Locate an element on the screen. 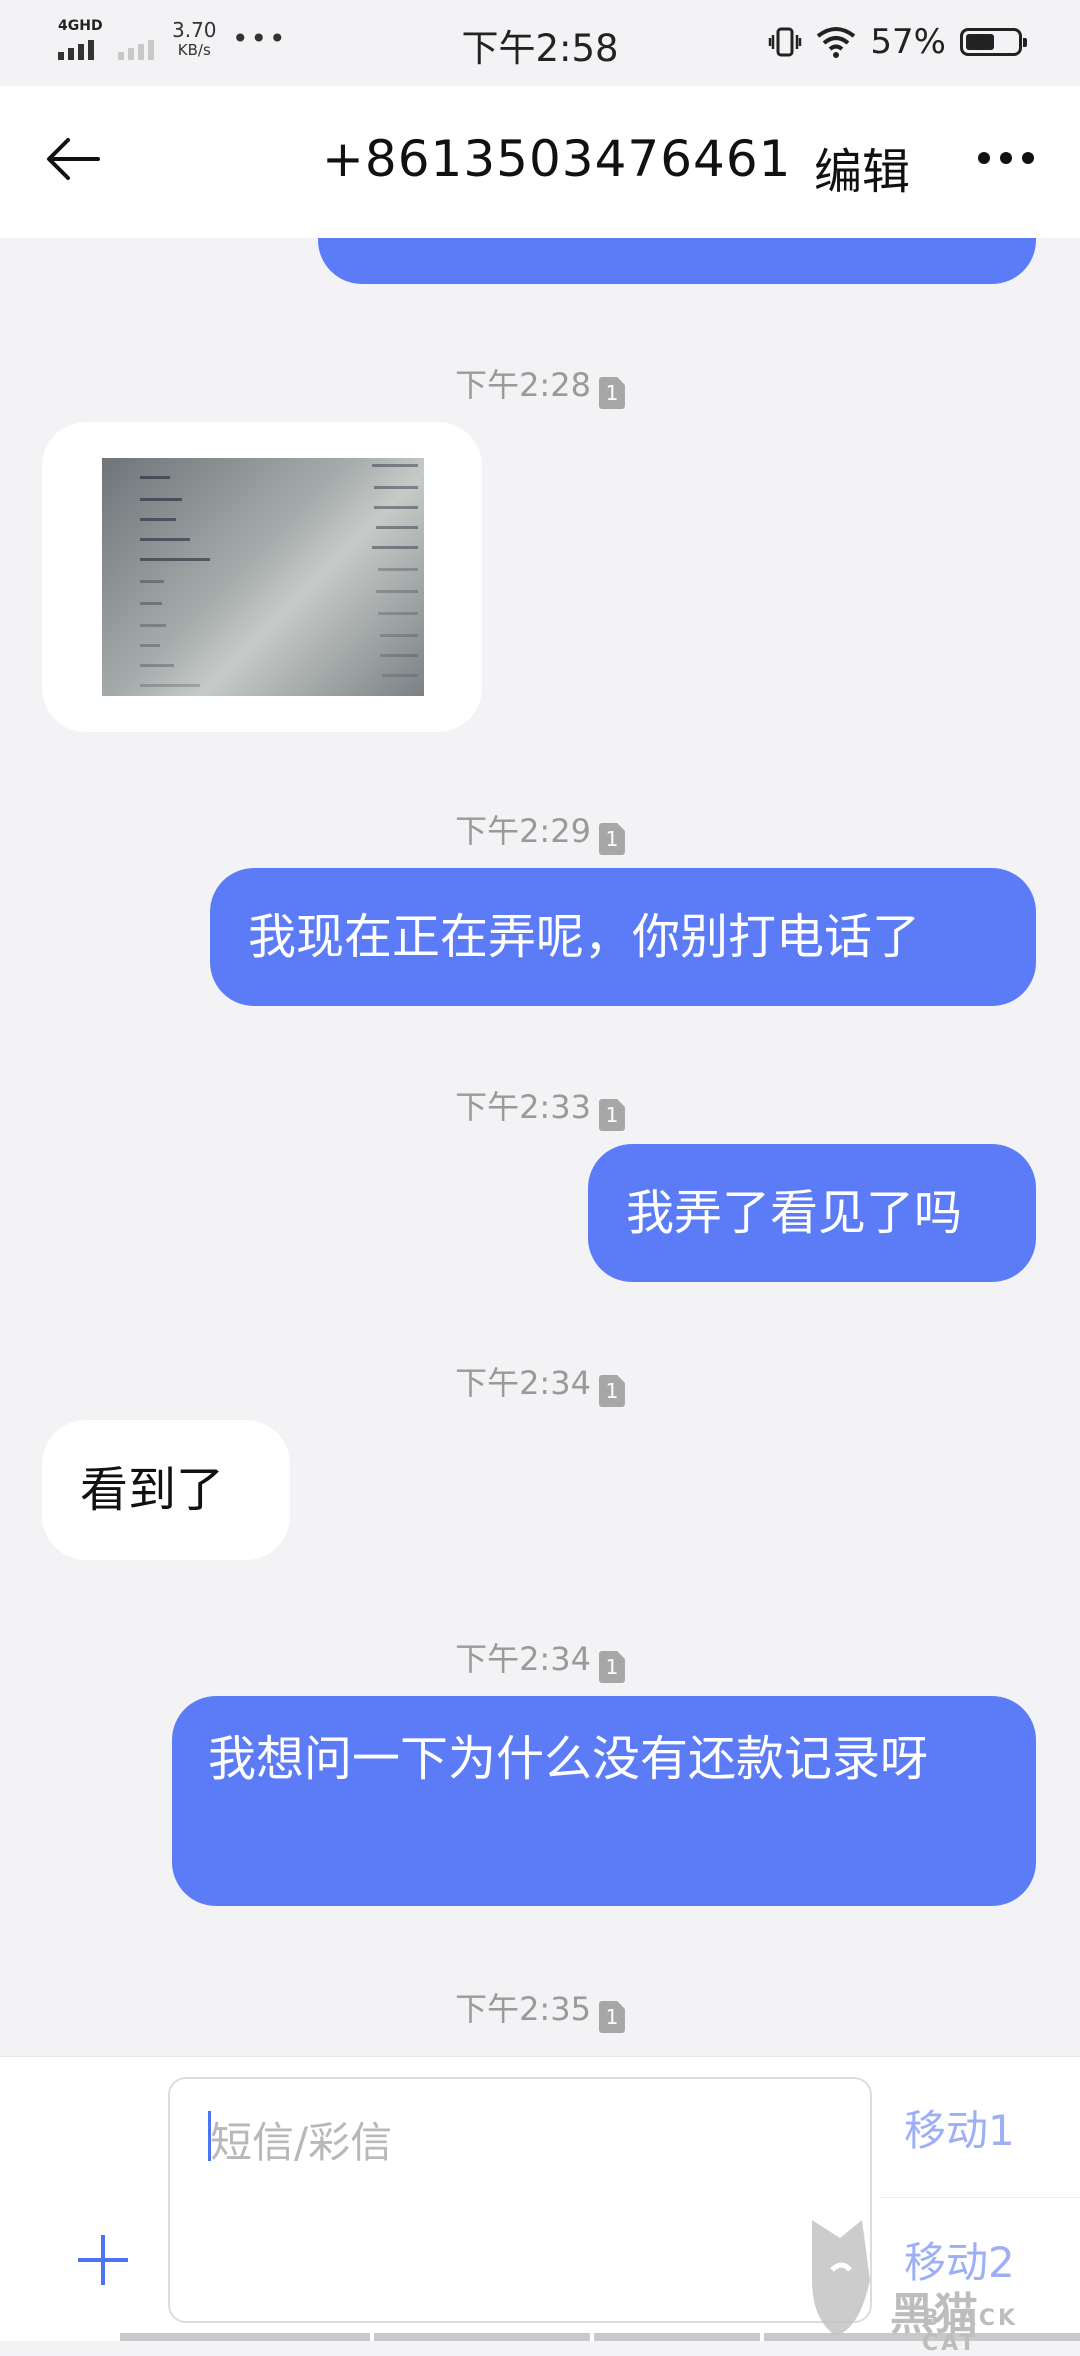  timestamp-text: 下午2:28 is located at coordinates (523, 385).